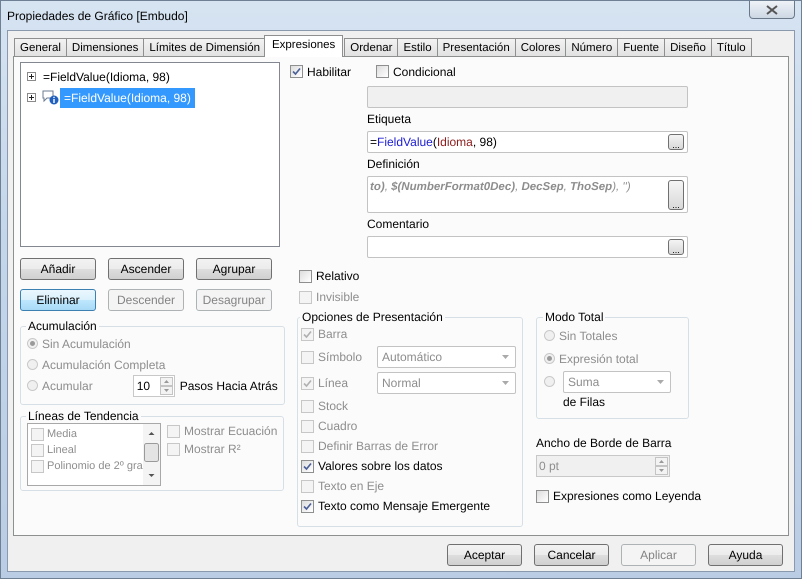 The width and height of the screenshot is (802, 579). I want to click on action-button: Ascender, so click(146, 269).